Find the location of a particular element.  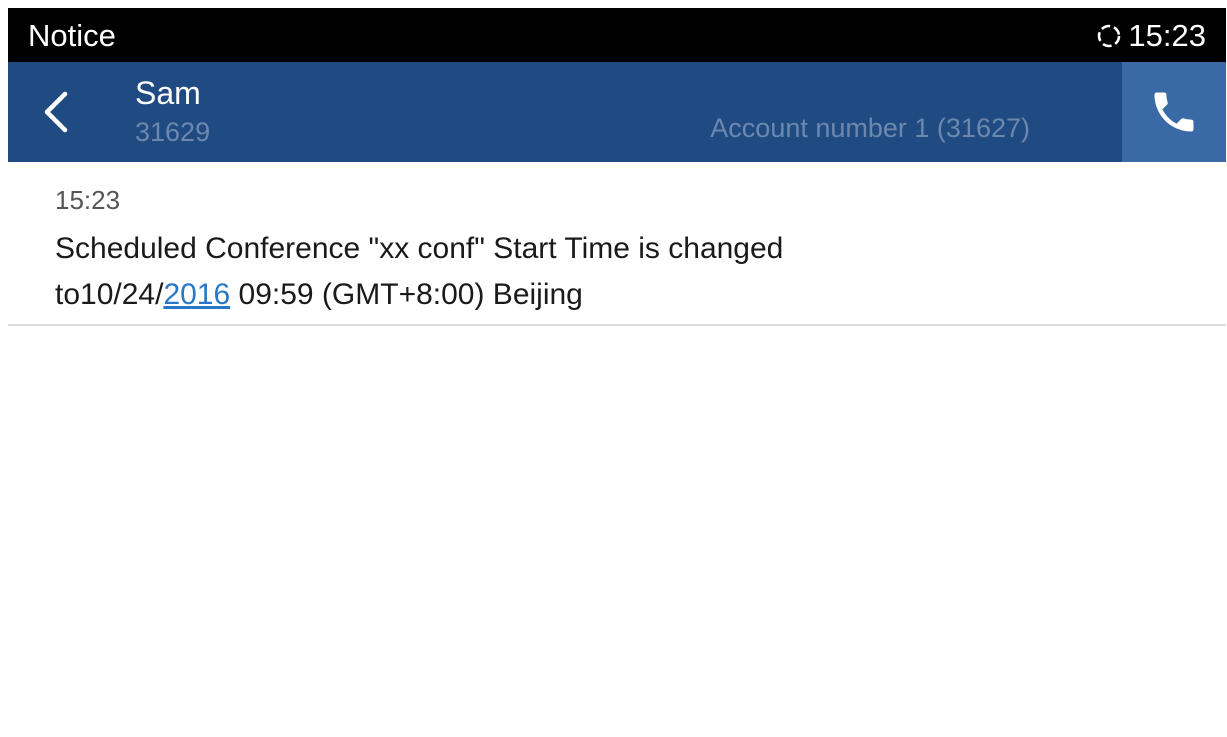

back-button is located at coordinates (56, 112).